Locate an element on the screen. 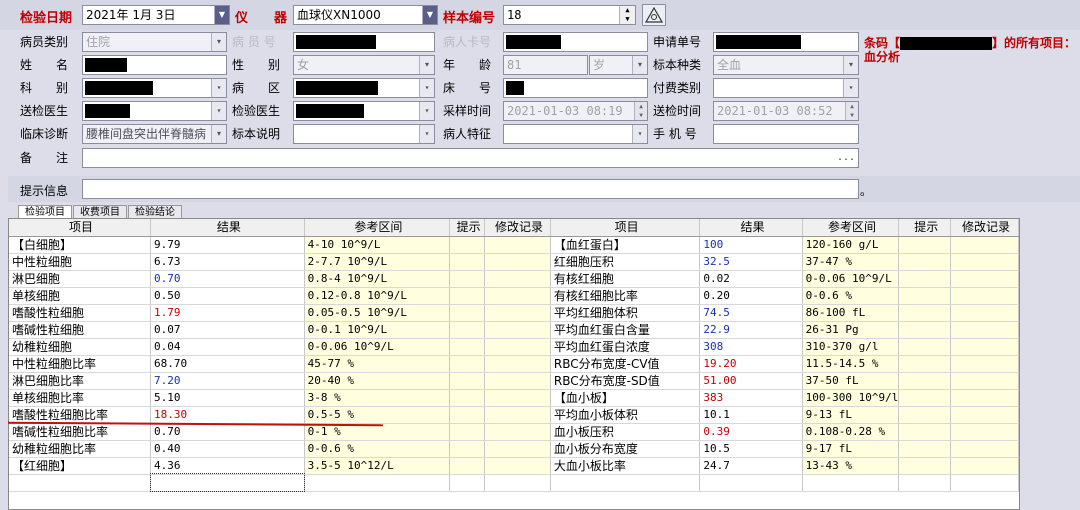  cell-ref: 0-0.1 10^9/L is located at coordinates (377, 330).